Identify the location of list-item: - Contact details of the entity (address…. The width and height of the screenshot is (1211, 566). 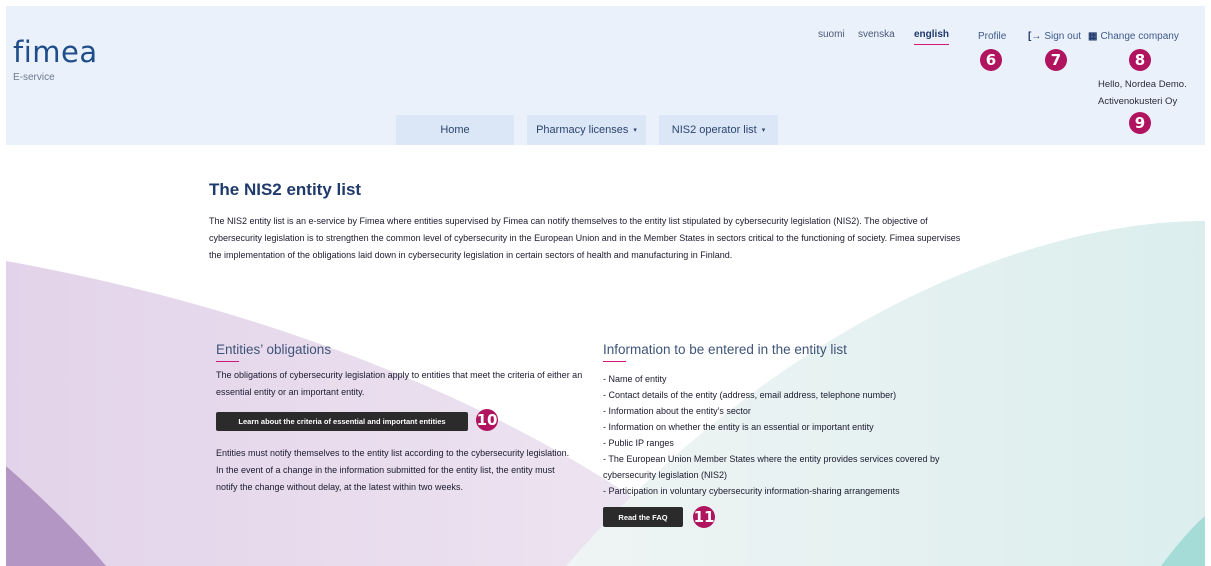
(750, 395).